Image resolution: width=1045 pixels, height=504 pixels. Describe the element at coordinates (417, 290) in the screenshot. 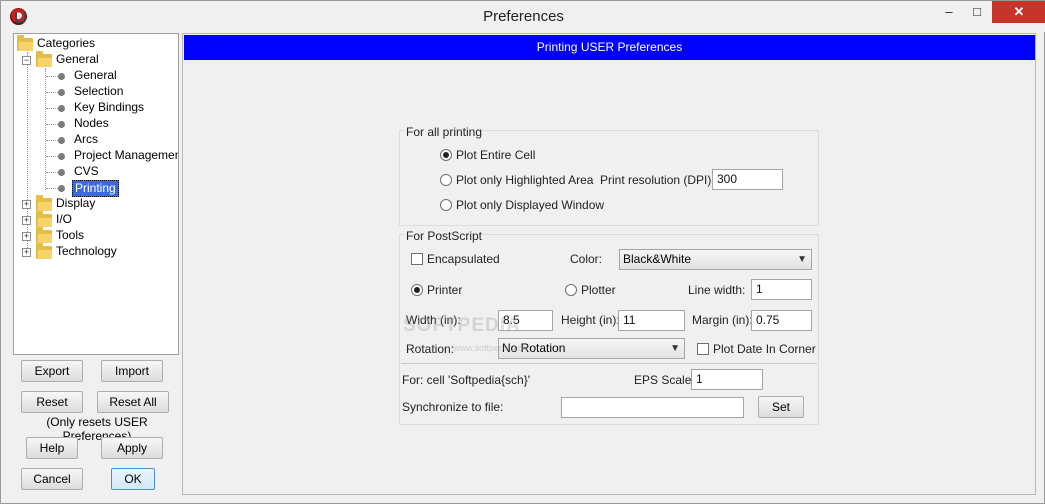

I see `printer-radio` at that location.